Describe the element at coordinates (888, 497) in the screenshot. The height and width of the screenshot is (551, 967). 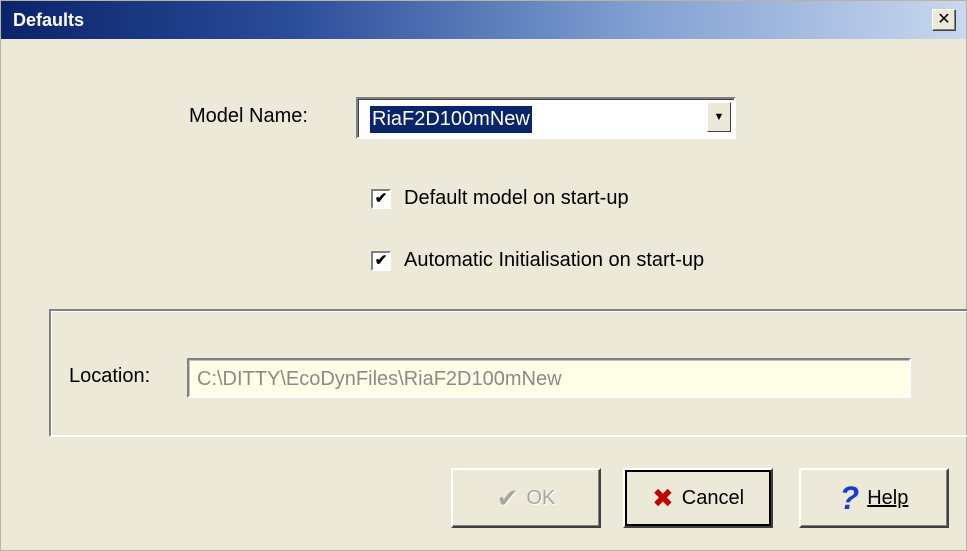
I see `help-label: Help` at that location.